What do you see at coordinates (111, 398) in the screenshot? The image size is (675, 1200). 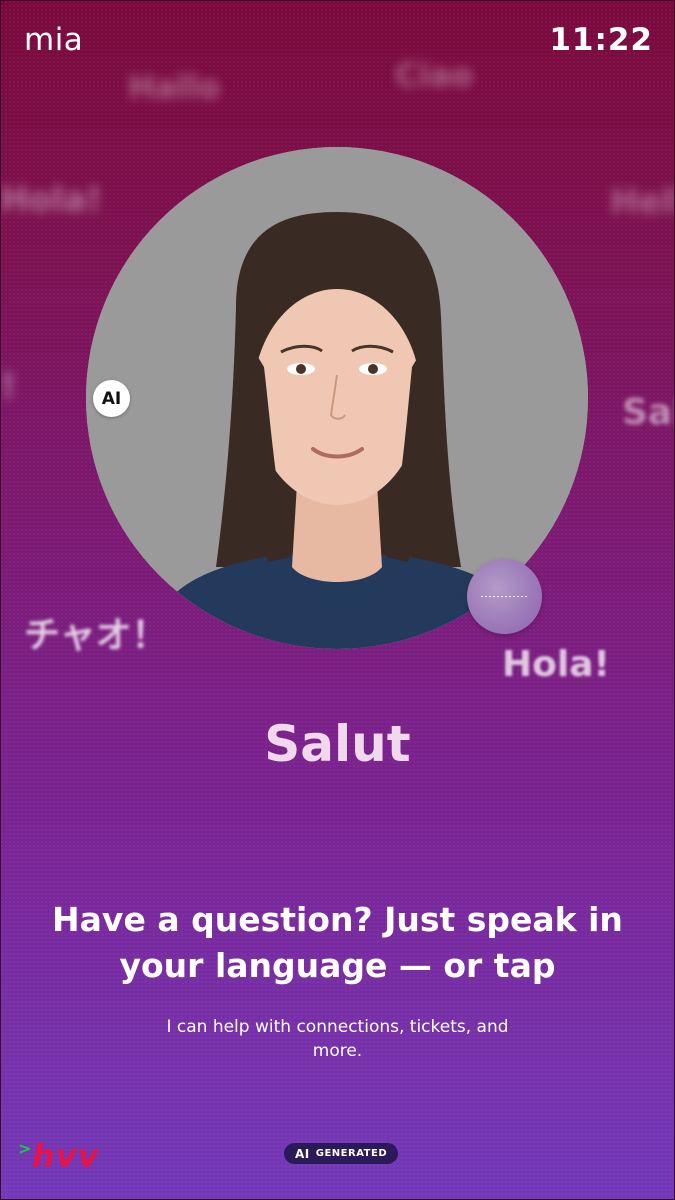 I see `ai-badge: AI` at bounding box center [111, 398].